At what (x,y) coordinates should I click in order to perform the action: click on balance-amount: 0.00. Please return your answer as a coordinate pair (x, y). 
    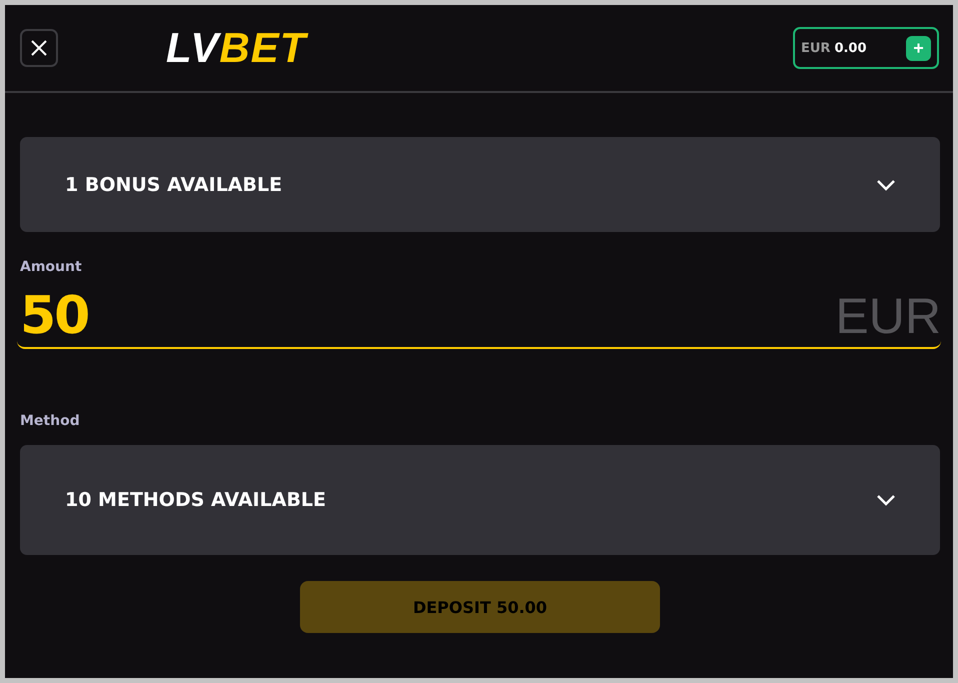
    Looking at the image, I should click on (850, 48).